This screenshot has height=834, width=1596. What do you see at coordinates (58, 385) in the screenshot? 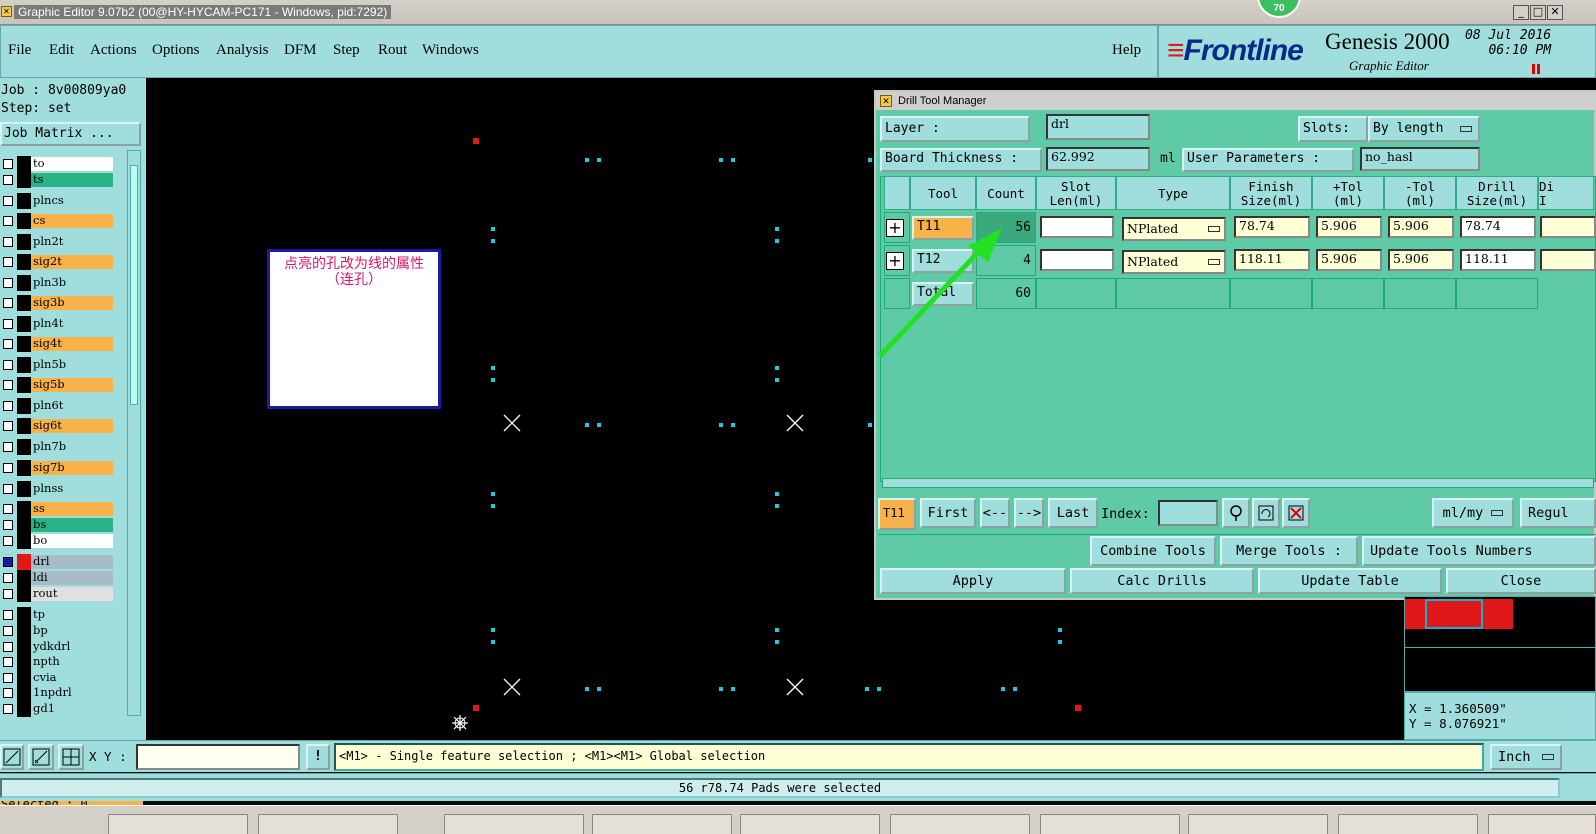
I see `layer-row-sig5b: sig5b` at bounding box center [58, 385].